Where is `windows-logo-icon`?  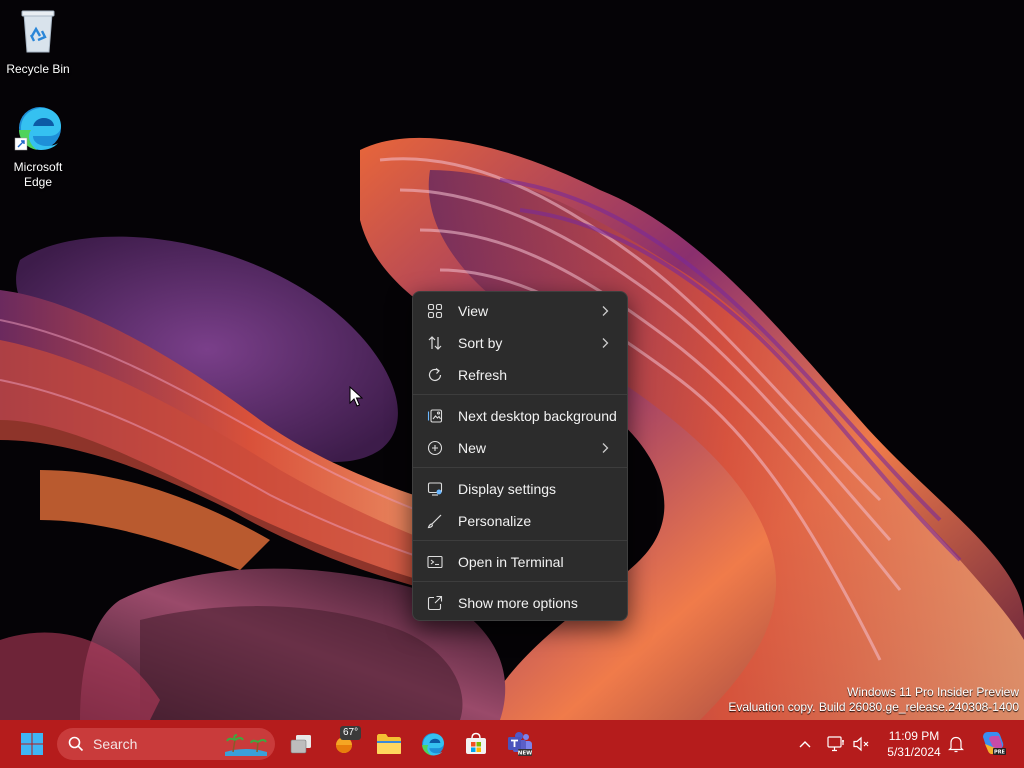 windows-logo-icon is located at coordinates (32, 744).